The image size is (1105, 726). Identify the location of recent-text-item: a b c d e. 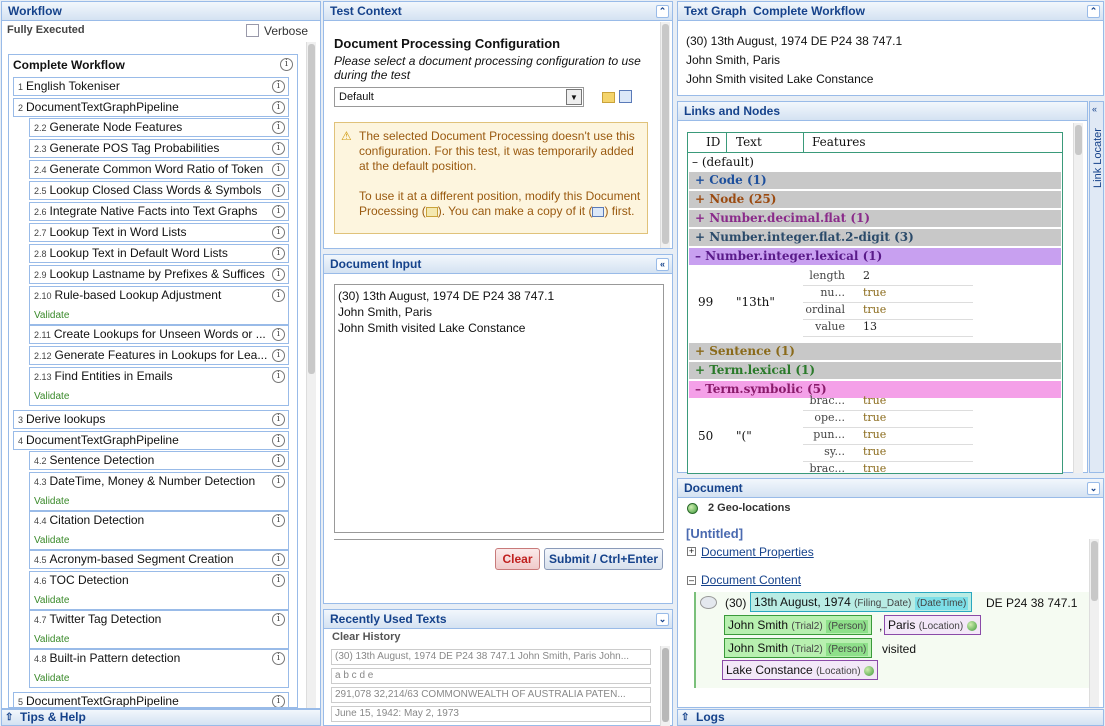
(491, 676).